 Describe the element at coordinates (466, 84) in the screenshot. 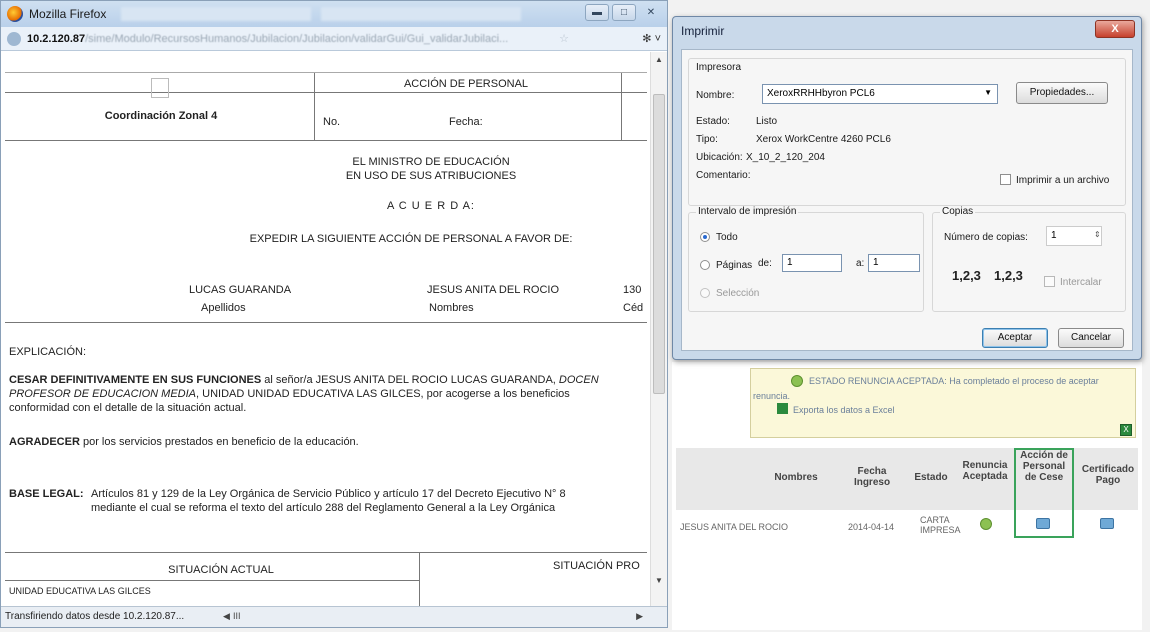

I see `accion-title: ACCIÓN DE PERSONAL` at that location.